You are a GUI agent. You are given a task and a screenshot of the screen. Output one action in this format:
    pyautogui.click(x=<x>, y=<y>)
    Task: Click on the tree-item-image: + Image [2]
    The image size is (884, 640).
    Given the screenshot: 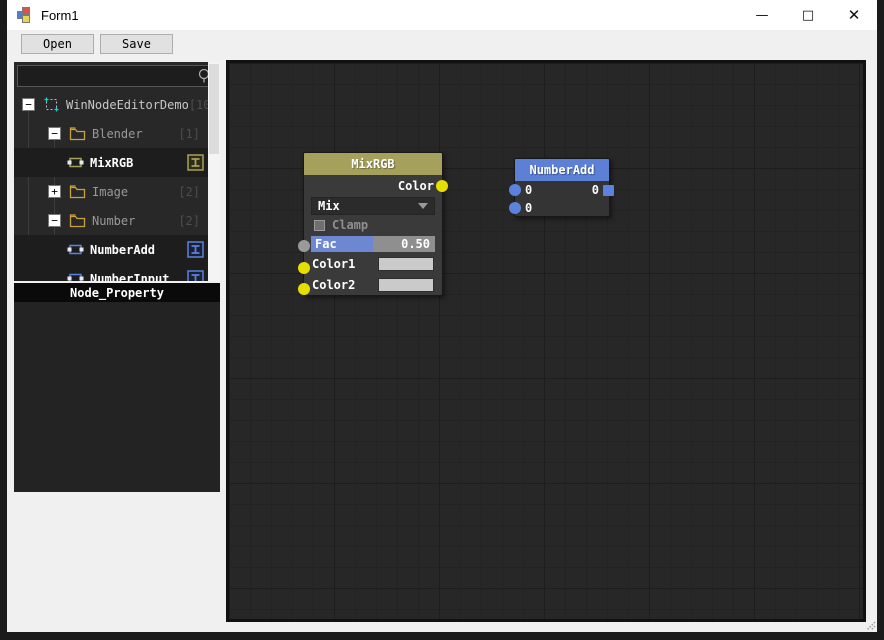 What is the action you would take?
    pyautogui.click(x=111, y=191)
    